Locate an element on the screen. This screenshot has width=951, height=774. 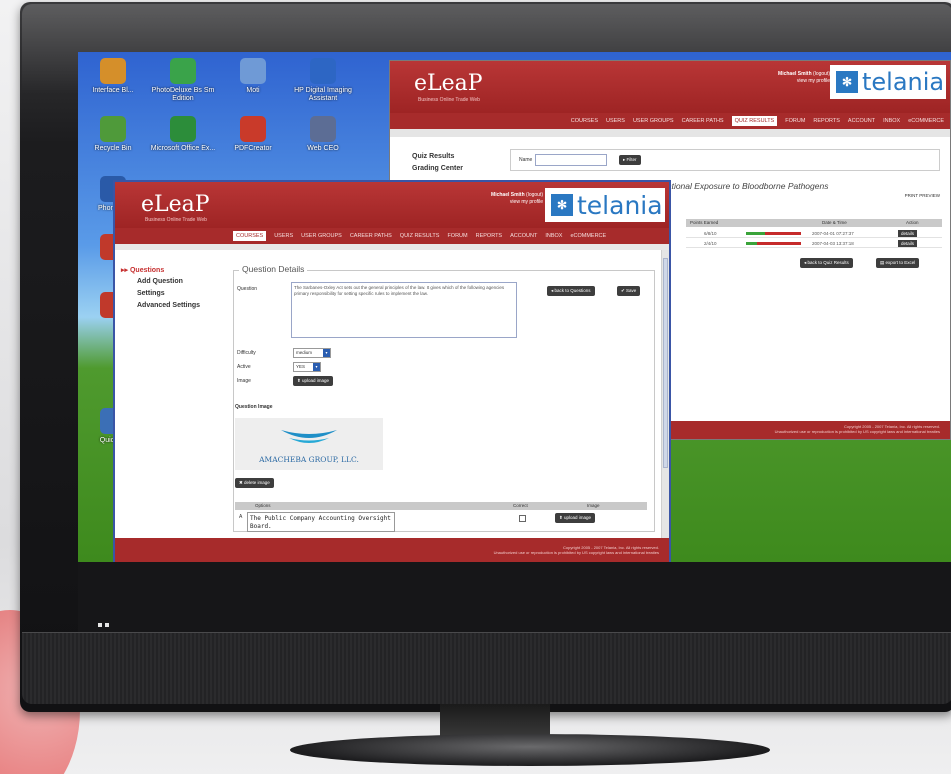
question-image: AMACHEBA GROUP, LLC. is located at coordinates (309, 444).